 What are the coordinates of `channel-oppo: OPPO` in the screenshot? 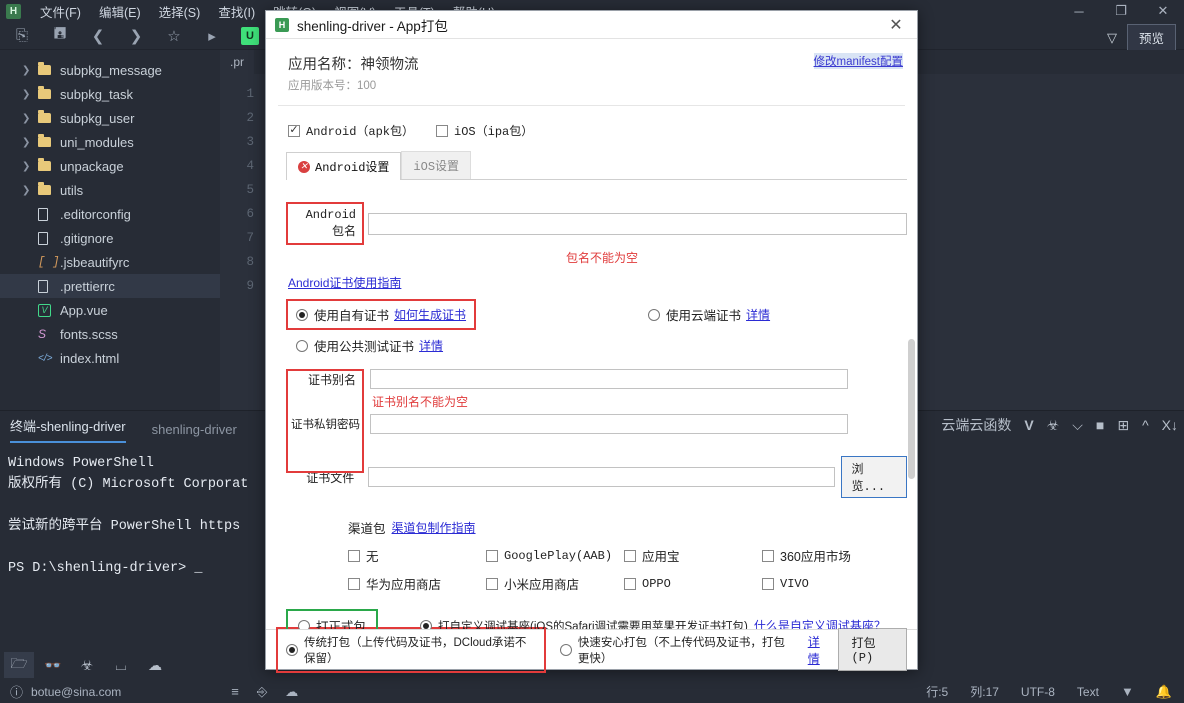 It's located at (693, 583).